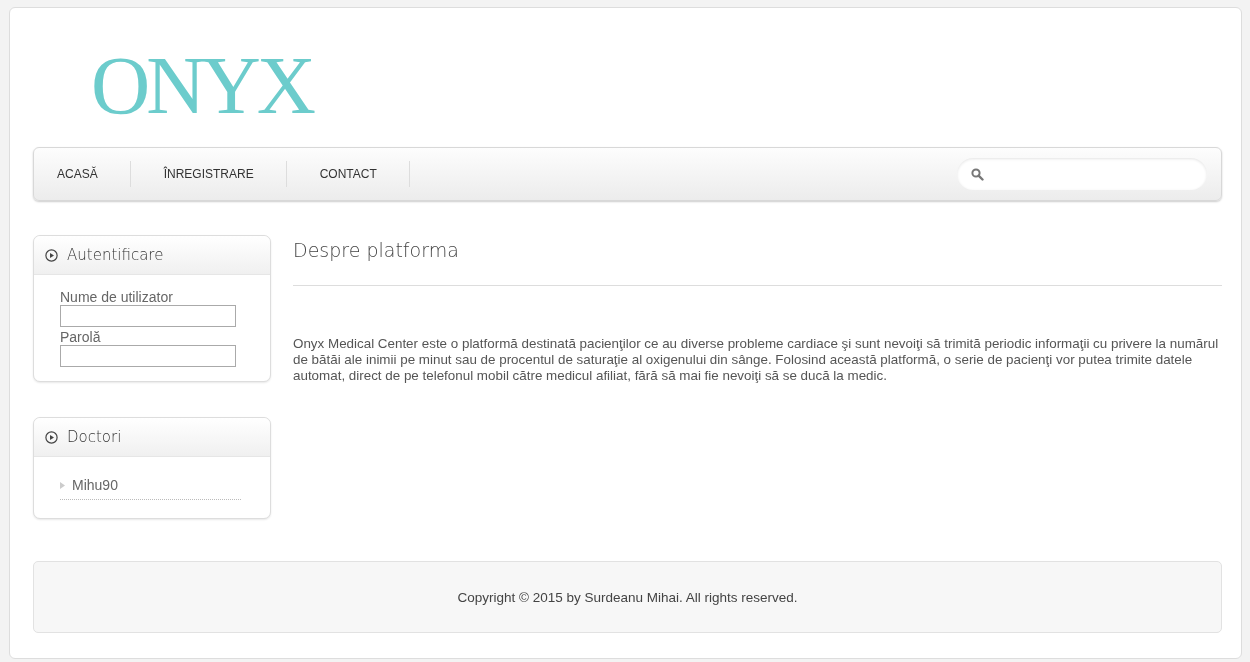 The image size is (1250, 662). I want to click on description-text: Onyx Medical Center este o platformă destinată pacienţilor ce au diverse probleme cardiace şi sunt nevoiţi să trimită periodic informaţii cu privere la numărul de bătăi ale inimii pe minut sau de procentul de saturaţie al oxigenului din sânge. Folosind această platformă, o serie de pacienţi vor putea trimite datele automat, direct de pe telefonul mobil către medicul afiliat, fără să mai fie nevoiţi să se ducă la medic., so click(756, 360).